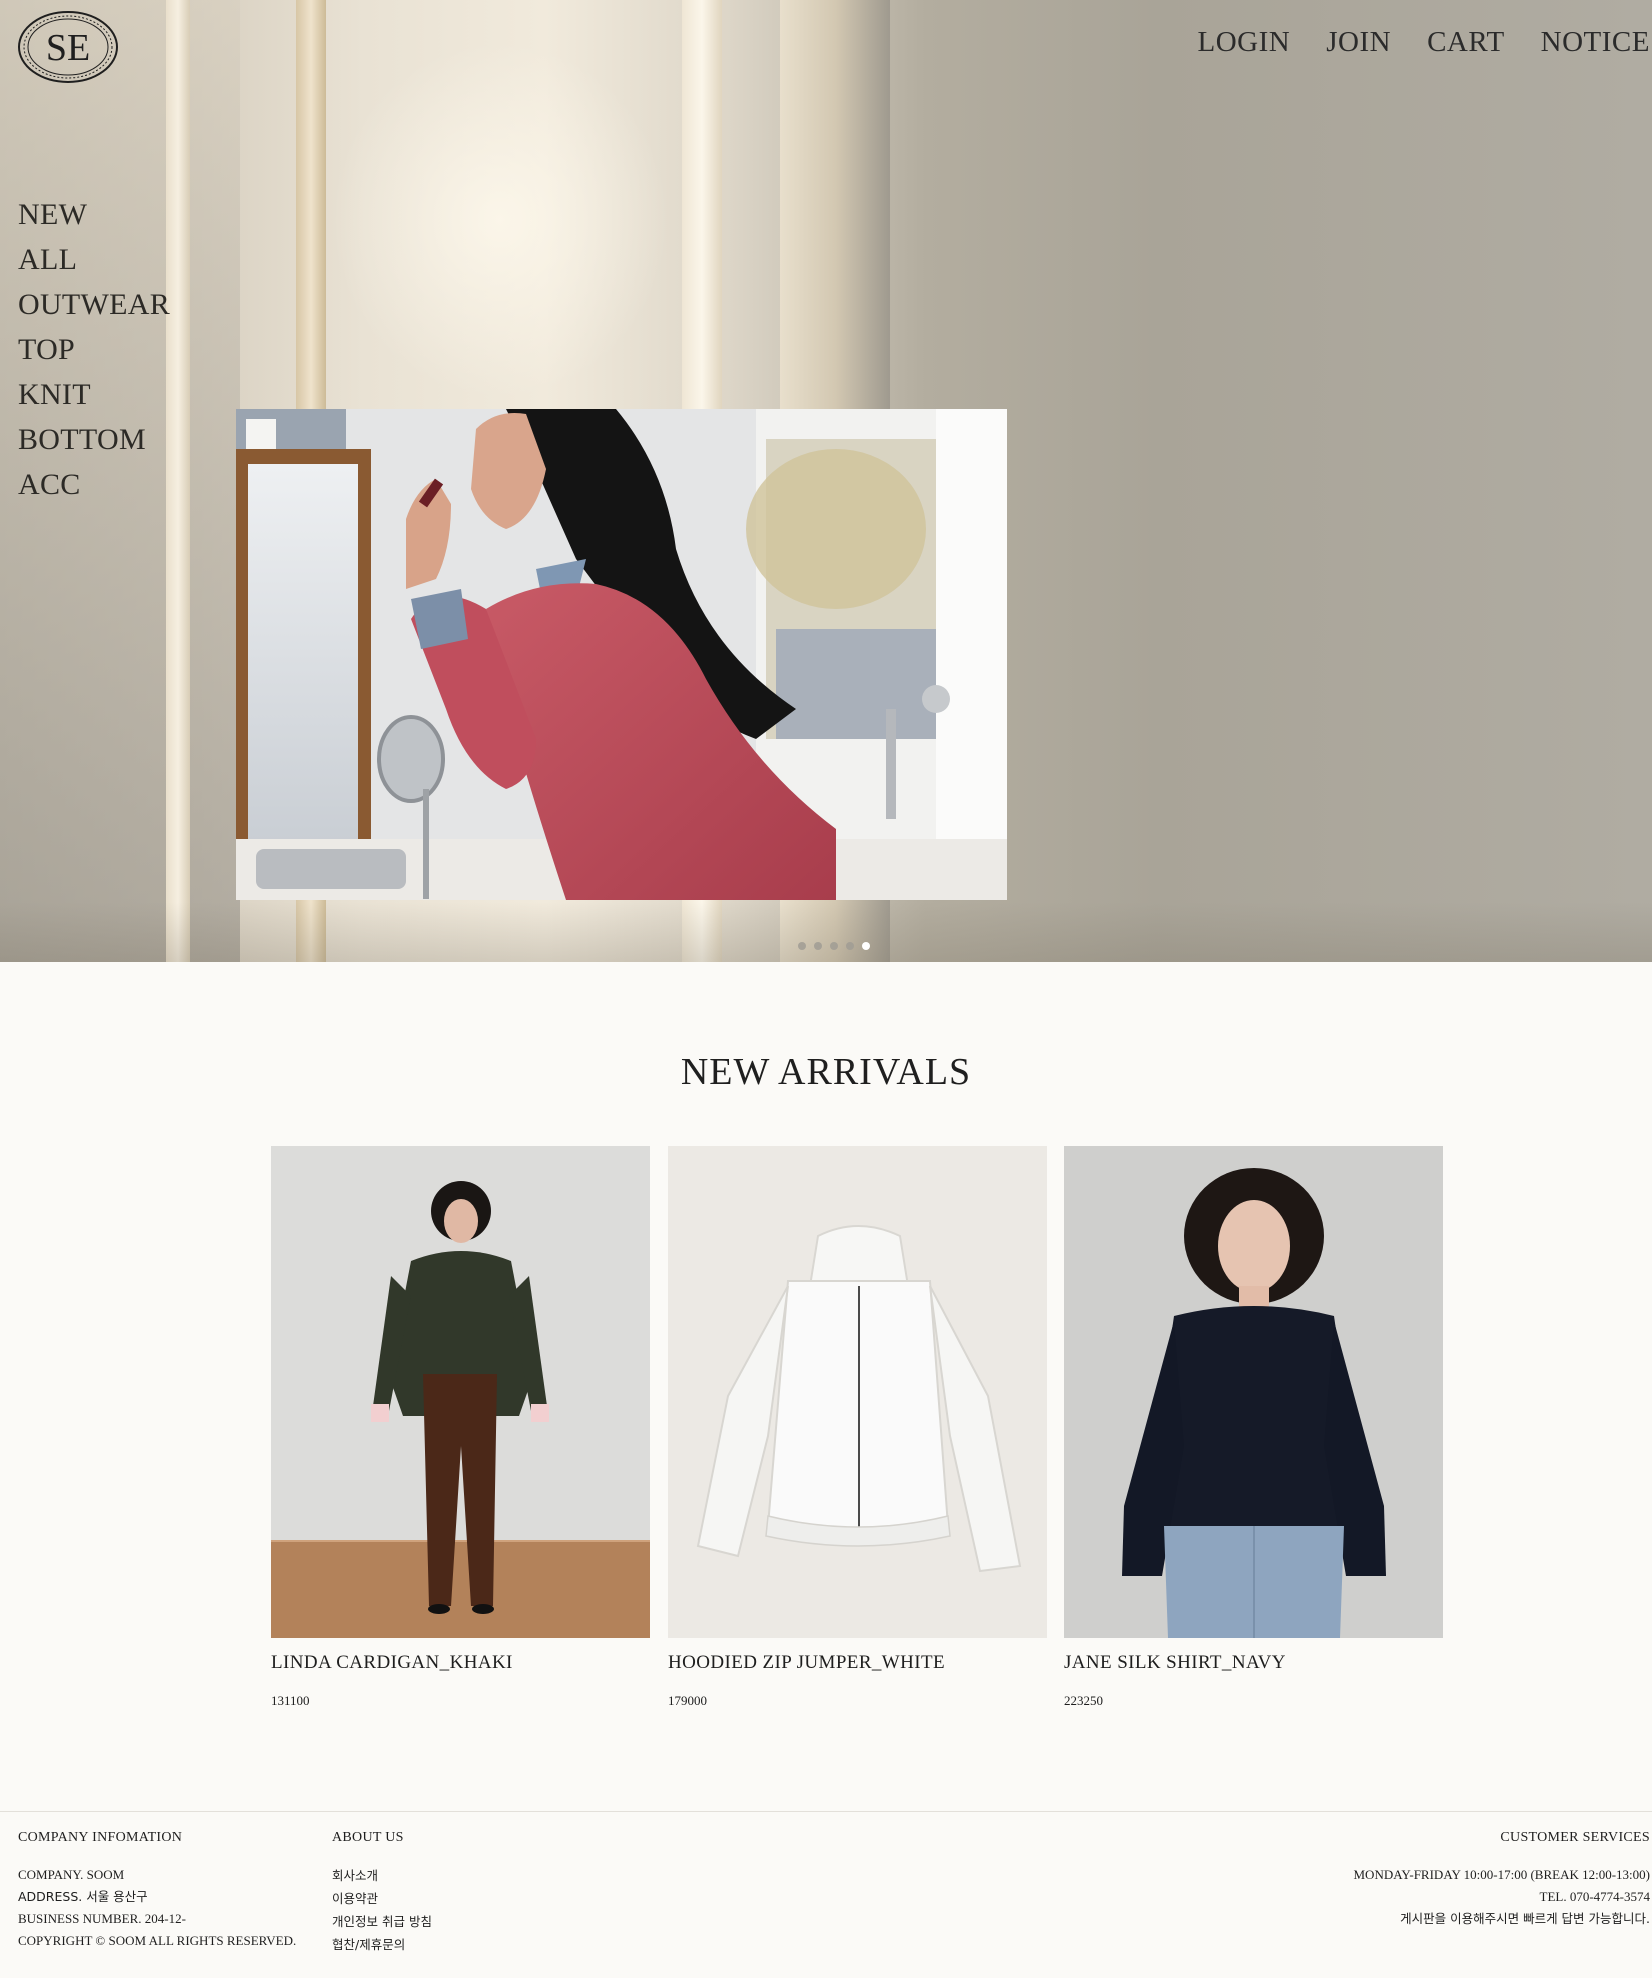 The width and height of the screenshot is (1652, 1978). What do you see at coordinates (382, 1875) in the screenshot?
I see `footer-link-company-intro: 회사소개` at bounding box center [382, 1875].